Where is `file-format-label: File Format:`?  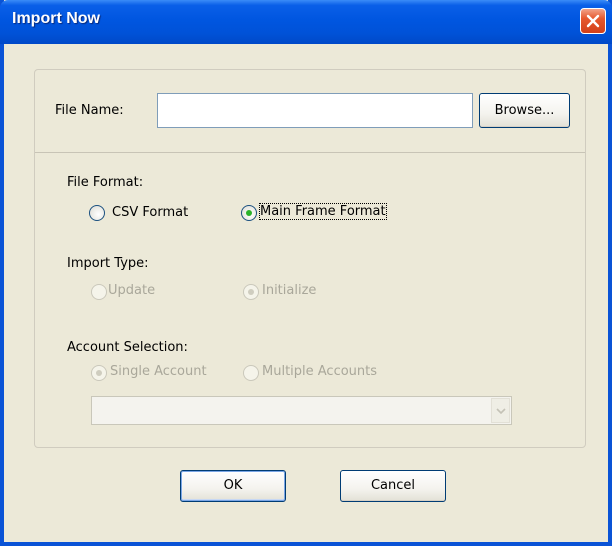 file-format-label: File Format: is located at coordinates (105, 182).